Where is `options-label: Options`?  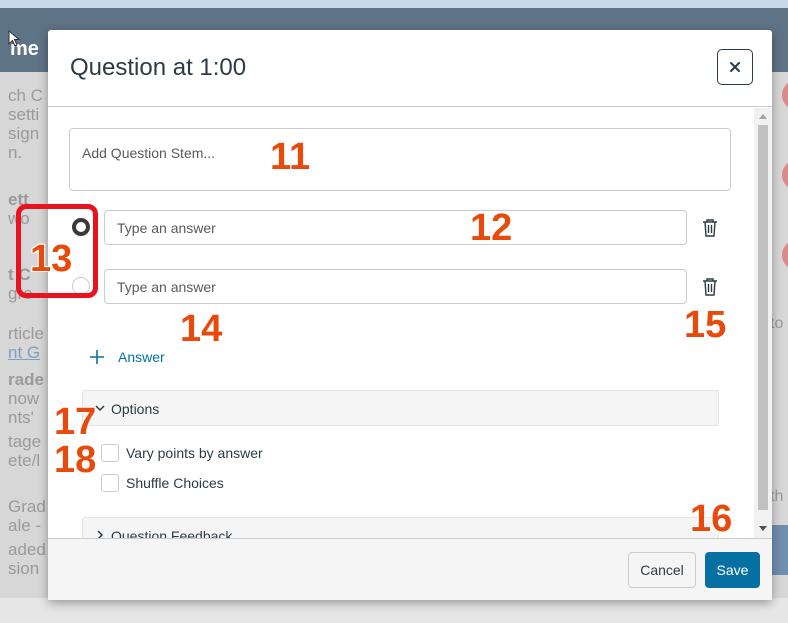
options-label: Options is located at coordinates (135, 409).